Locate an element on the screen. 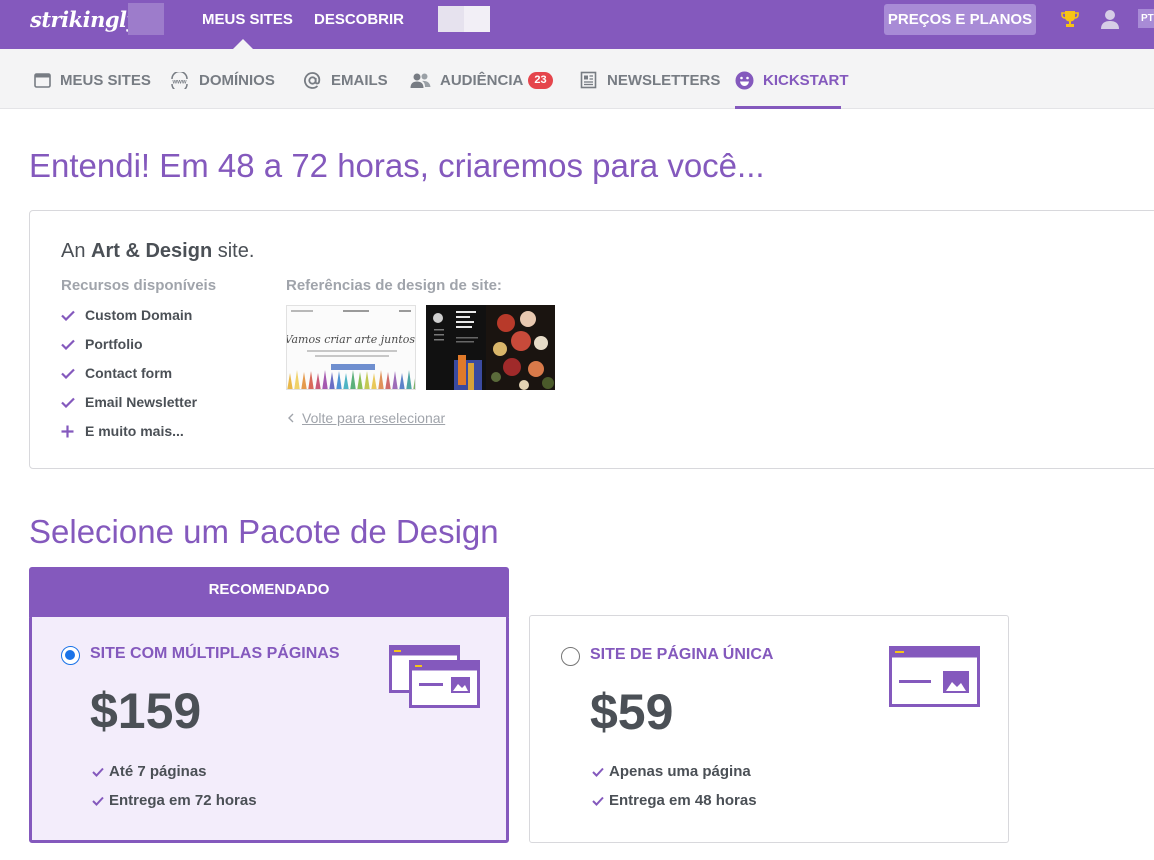 This screenshot has height=860, width=1154. top-nav-descobrir: DESCOBRIR is located at coordinates (359, 19).